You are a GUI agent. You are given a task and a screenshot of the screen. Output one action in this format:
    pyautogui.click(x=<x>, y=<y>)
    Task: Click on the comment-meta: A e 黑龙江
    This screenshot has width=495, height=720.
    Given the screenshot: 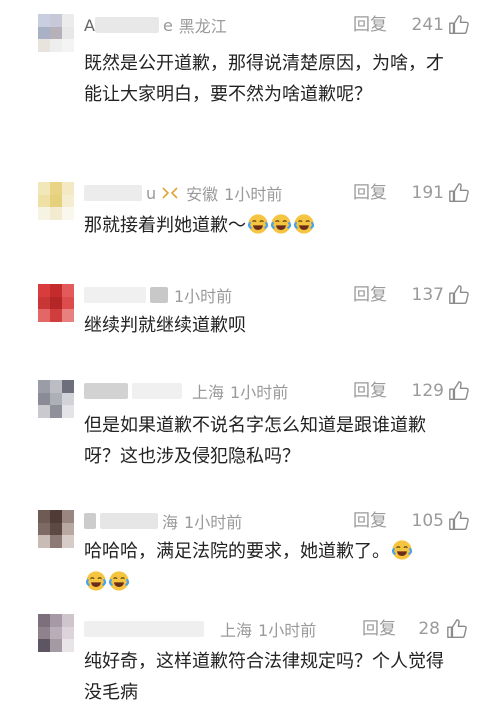 What is the action you would take?
    pyautogui.click(x=155, y=25)
    